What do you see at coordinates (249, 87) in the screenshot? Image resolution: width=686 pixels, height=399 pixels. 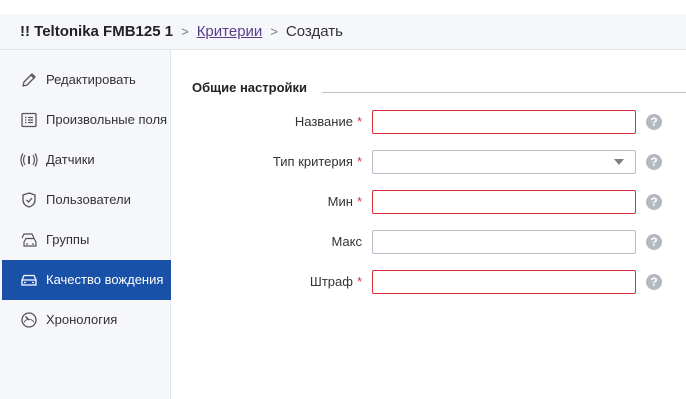 I see `section-title: Общие настройки` at bounding box center [249, 87].